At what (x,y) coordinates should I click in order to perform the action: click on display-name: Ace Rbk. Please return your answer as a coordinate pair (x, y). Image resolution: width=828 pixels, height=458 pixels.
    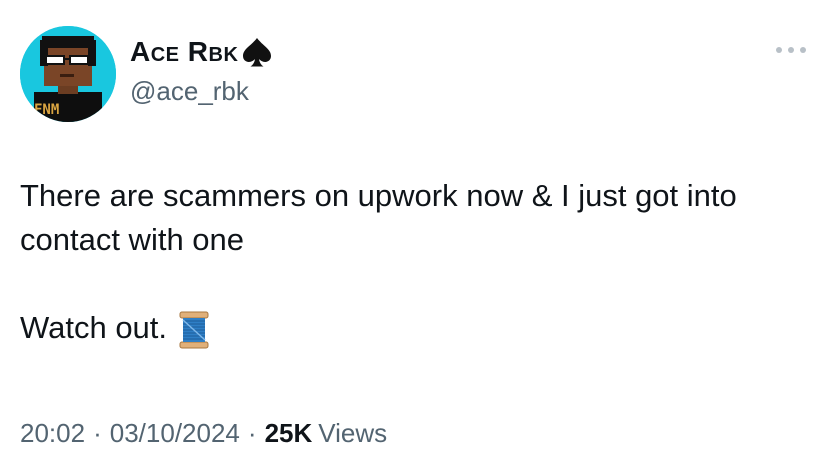
    Looking at the image, I should click on (184, 52).